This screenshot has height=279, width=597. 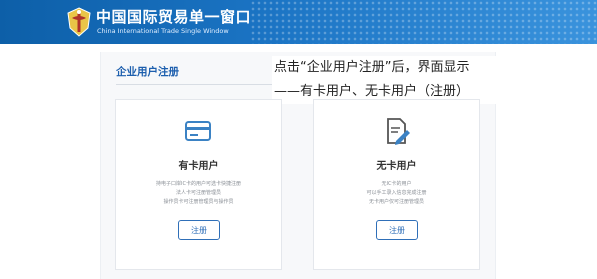 What do you see at coordinates (198, 202) in the screenshot?
I see `card-desc-line: 操作员卡可注册管理员与操作员` at bounding box center [198, 202].